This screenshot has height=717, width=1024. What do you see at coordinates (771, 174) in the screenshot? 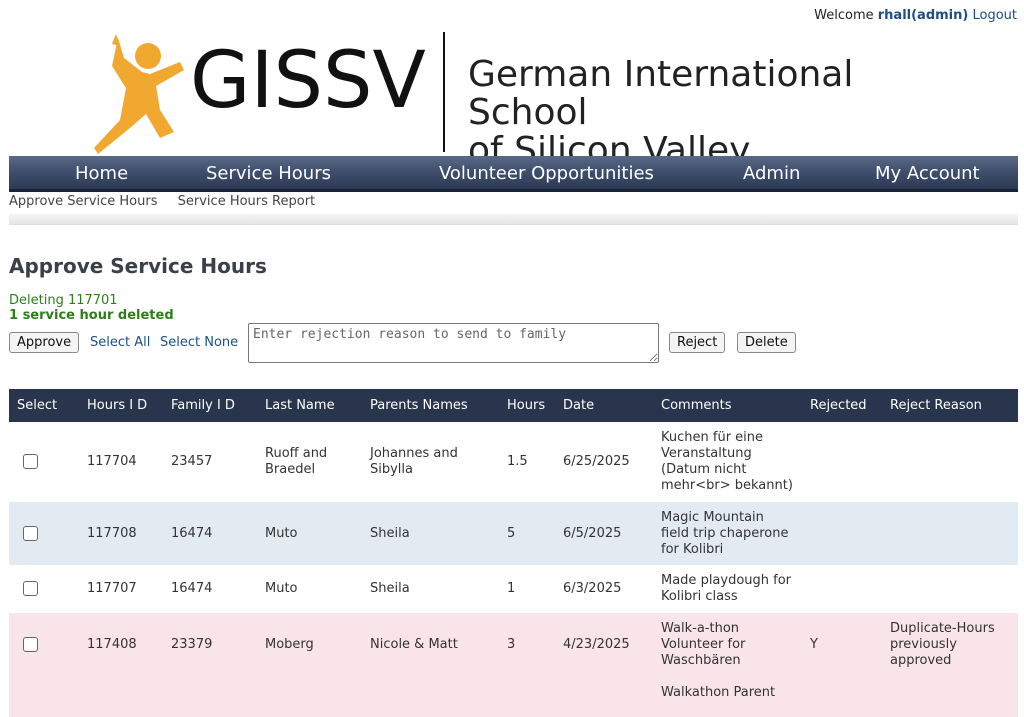
I see `nav-admin: Admin` at bounding box center [771, 174].